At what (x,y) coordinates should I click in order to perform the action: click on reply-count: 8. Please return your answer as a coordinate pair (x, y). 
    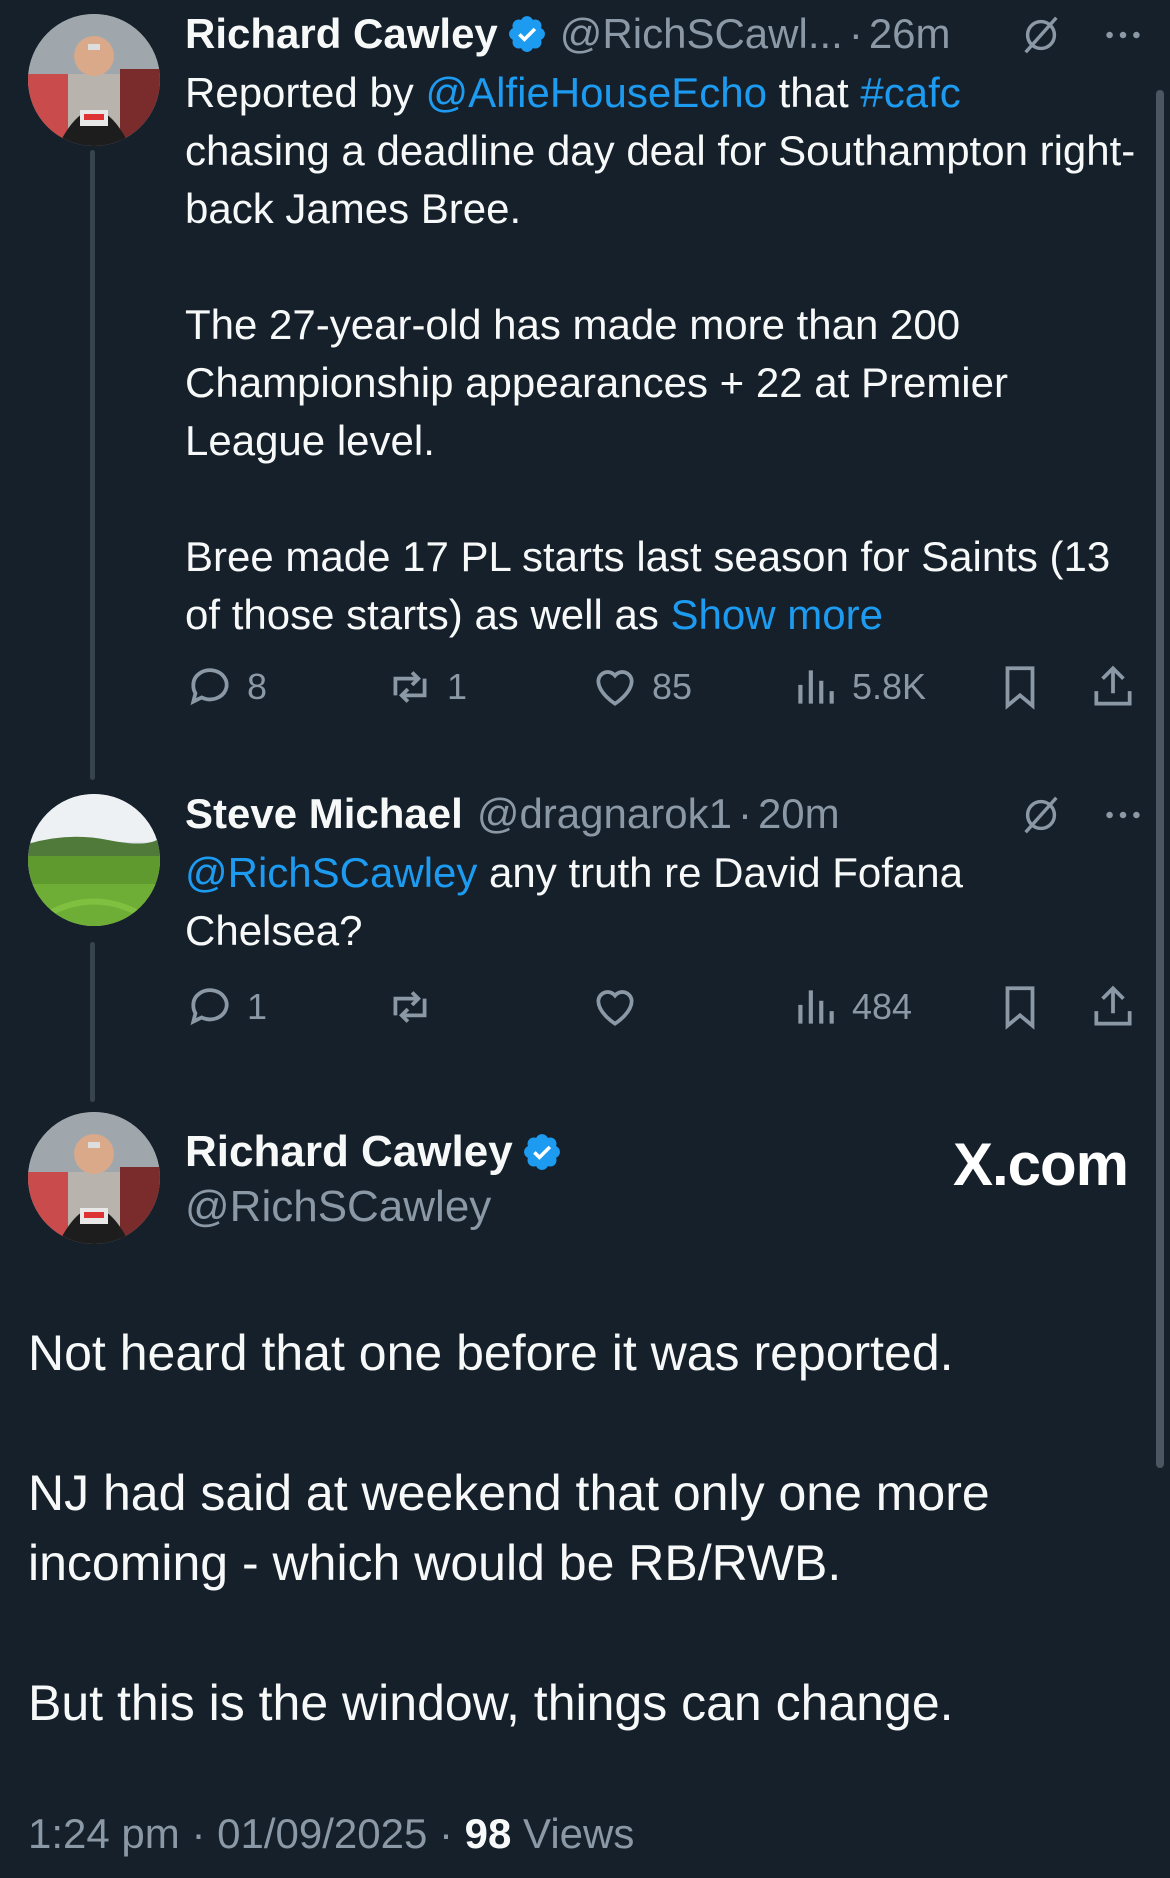
    Looking at the image, I should click on (257, 686).